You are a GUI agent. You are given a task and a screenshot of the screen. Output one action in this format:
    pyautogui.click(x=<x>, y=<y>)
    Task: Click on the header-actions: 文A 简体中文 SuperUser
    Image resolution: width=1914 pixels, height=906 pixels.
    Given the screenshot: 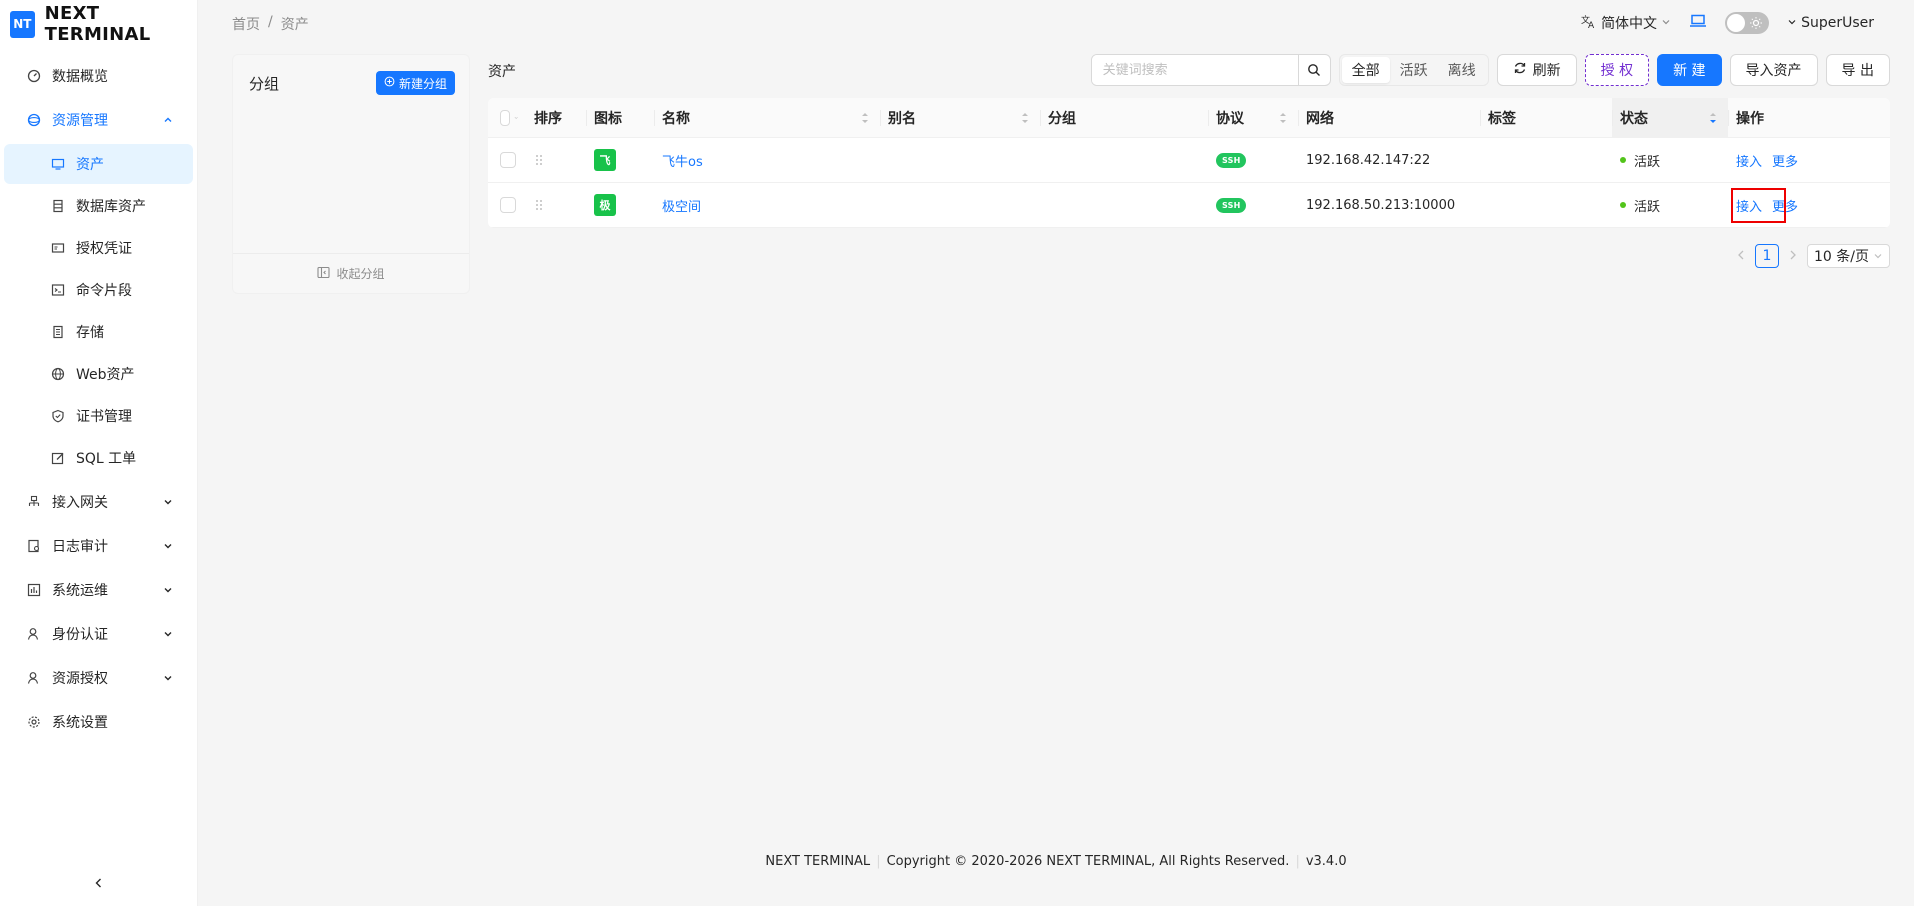 What is the action you would take?
    pyautogui.click(x=1727, y=23)
    